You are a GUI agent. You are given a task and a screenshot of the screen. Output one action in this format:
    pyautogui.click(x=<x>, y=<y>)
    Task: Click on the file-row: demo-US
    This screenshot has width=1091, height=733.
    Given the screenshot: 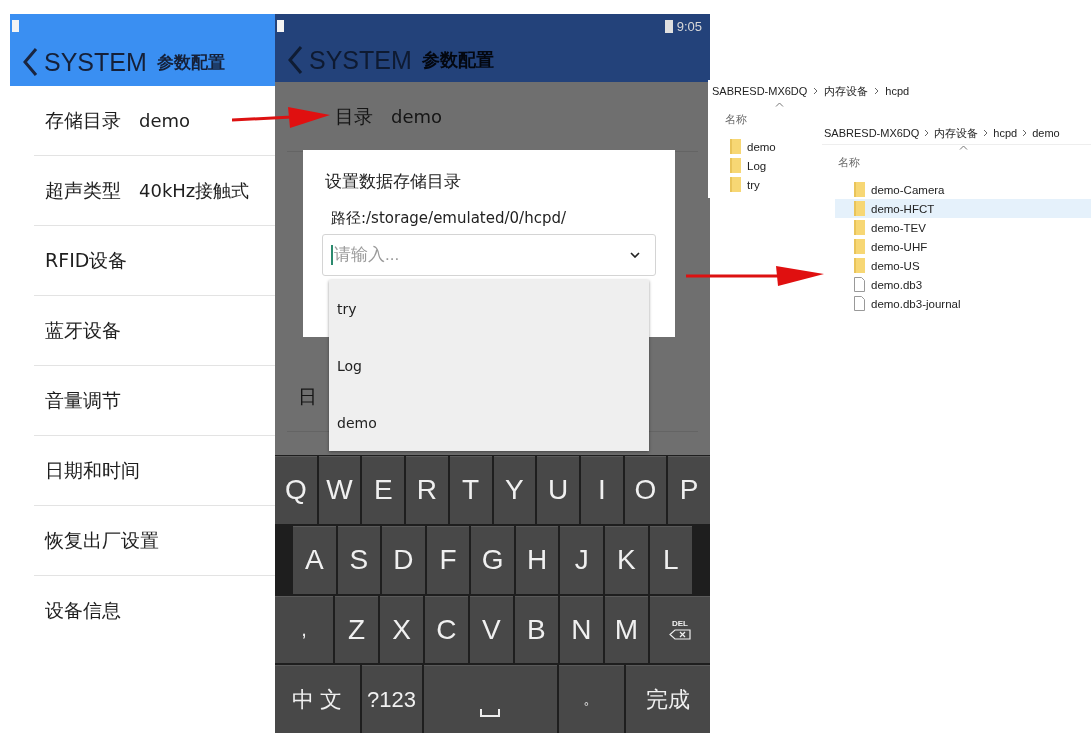 What is the action you would take?
    pyautogui.click(x=963, y=265)
    